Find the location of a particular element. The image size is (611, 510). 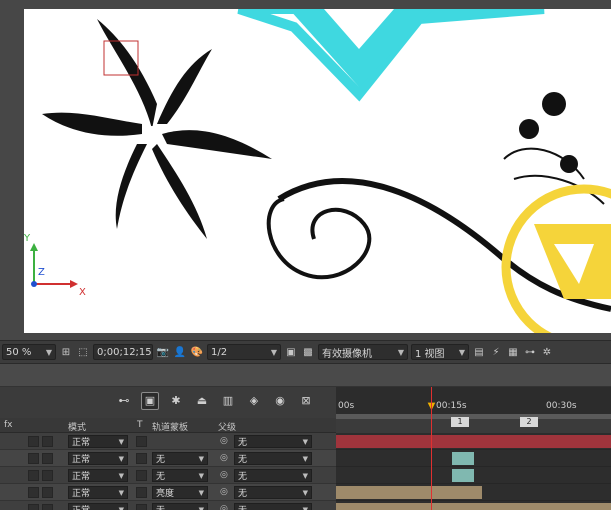

column-headers: fx 模式 T 轨道蒙板 父级 is located at coordinates (168, 425).